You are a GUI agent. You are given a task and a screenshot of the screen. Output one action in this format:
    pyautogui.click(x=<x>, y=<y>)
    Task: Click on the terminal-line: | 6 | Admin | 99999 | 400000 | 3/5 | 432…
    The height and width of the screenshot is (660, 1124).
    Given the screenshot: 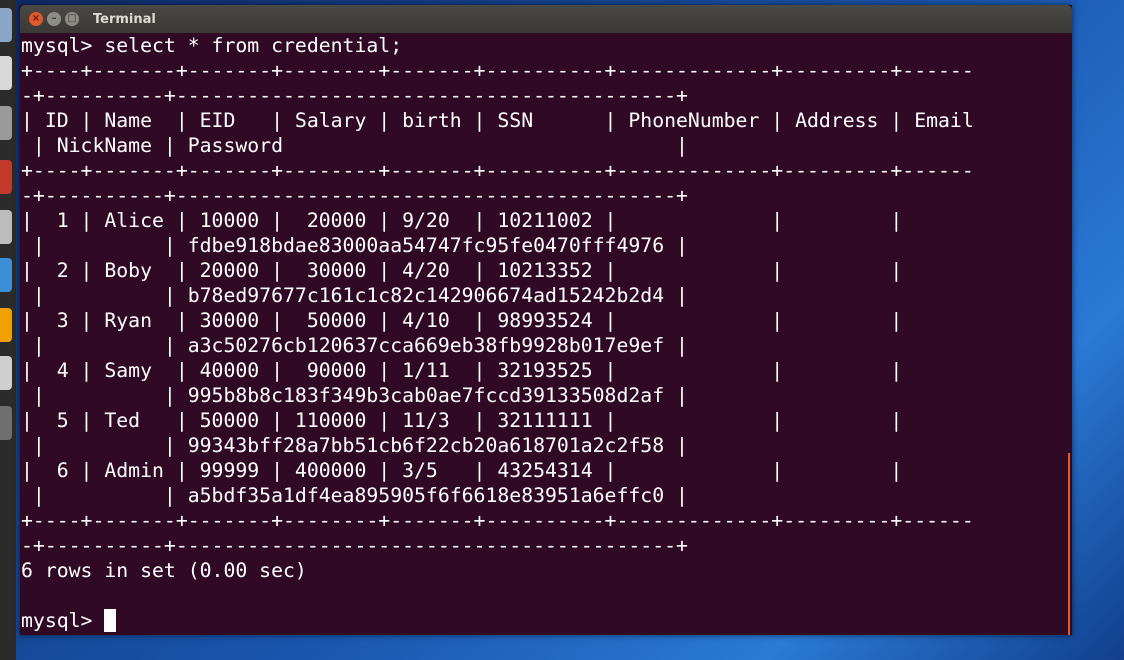 What is the action you would take?
    pyautogui.click(x=462, y=470)
    